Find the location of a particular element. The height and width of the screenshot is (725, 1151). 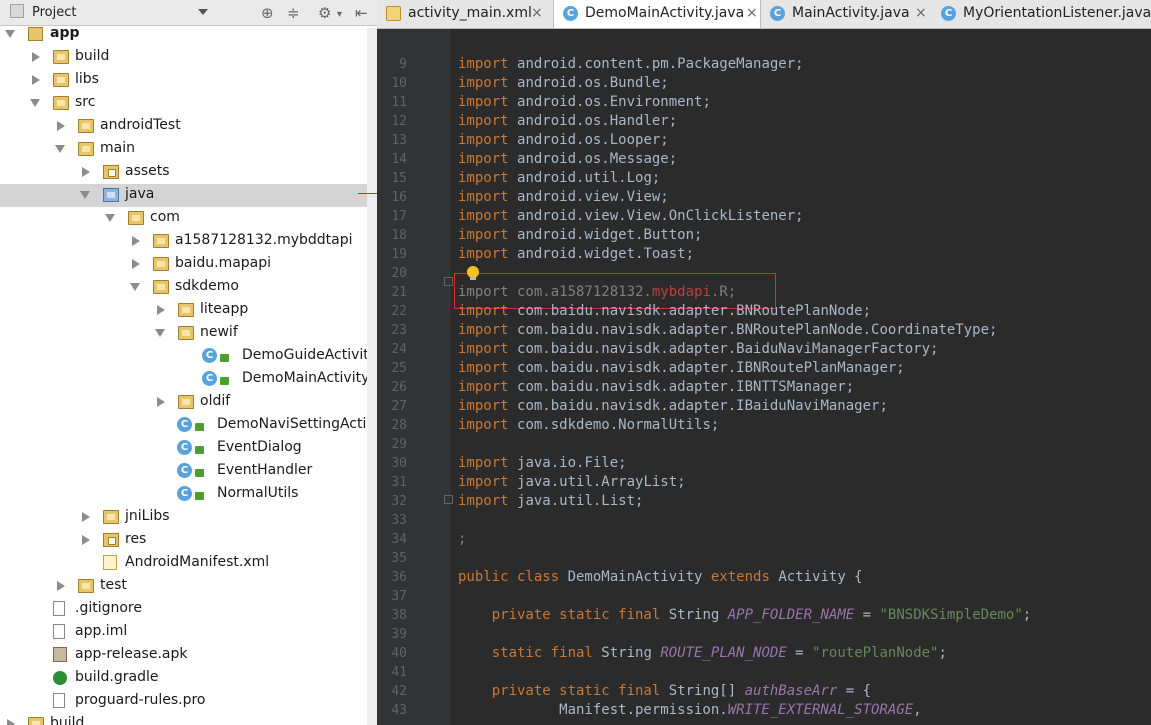

gear-dropdown-icon: ▾ is located at coordinates (339, 15).